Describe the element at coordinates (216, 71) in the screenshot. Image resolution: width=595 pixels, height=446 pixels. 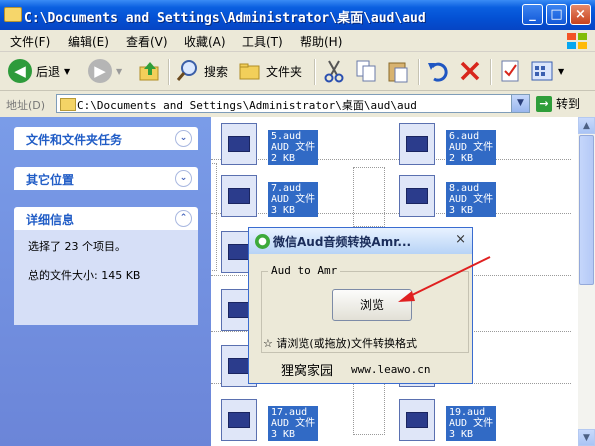
I see `search-label: 搜索` at that location.